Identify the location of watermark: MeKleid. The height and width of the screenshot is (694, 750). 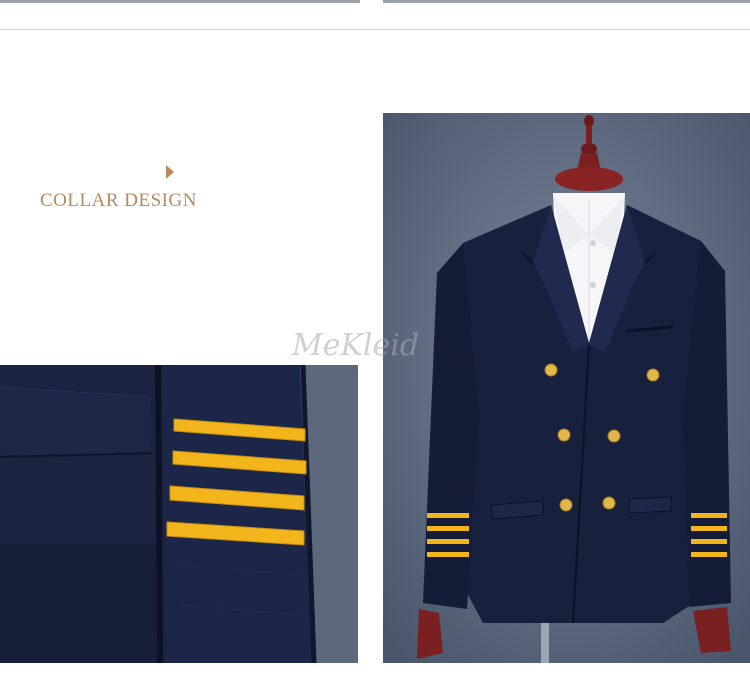
(356, 345).